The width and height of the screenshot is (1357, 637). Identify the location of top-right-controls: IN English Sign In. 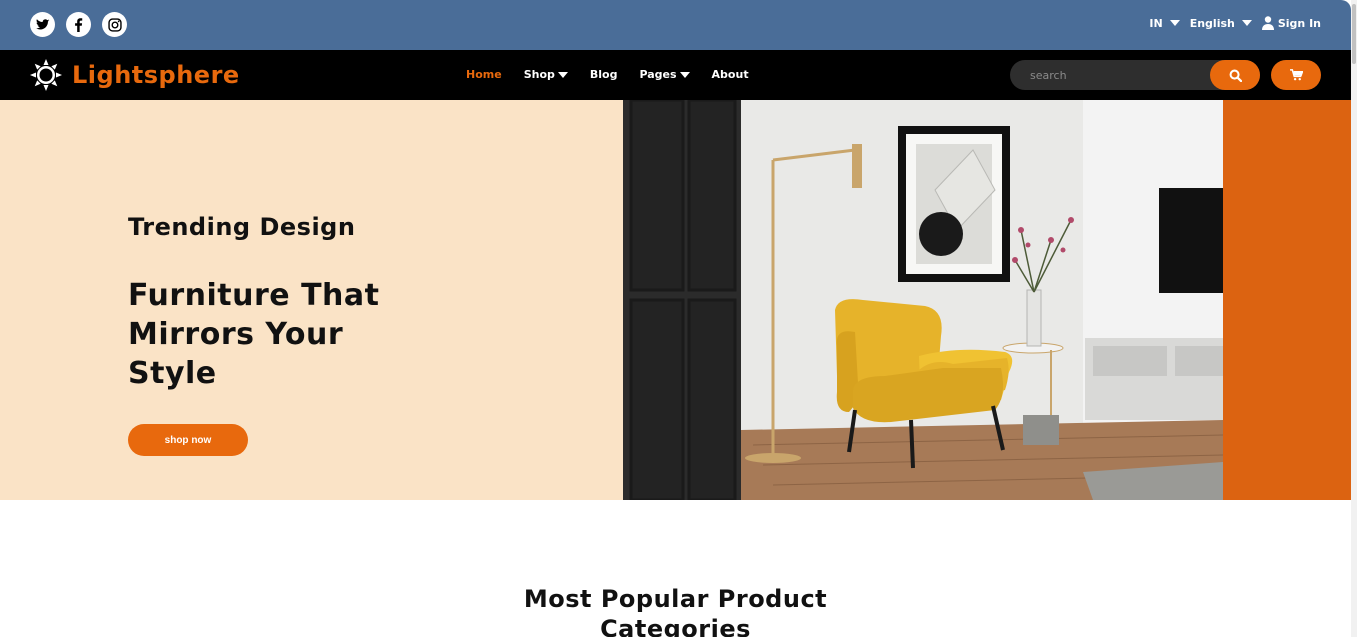
(1235, 23).